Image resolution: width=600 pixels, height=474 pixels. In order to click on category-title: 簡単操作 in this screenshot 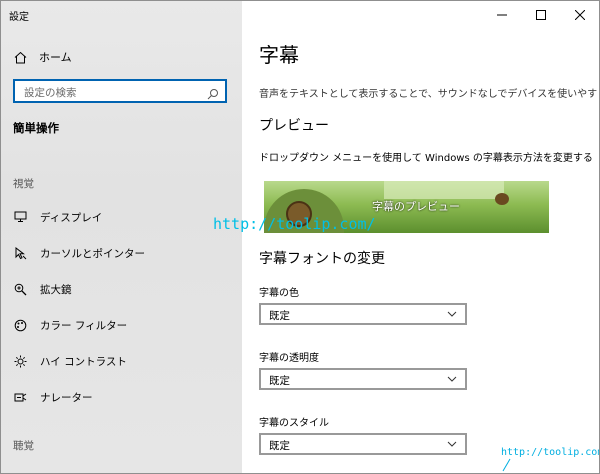, I will do `click(36, 128)`.